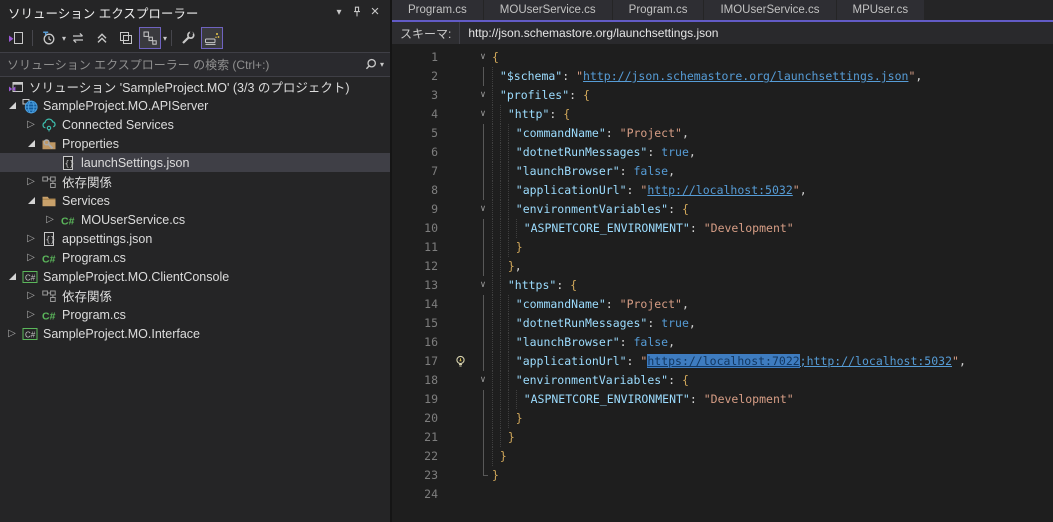 The image size is (1053, 522). Describe the element at coordinates (722, 209) in the screenshot. I see `code-line-9: 9 ∨ "environmentVariables": {` at that location.